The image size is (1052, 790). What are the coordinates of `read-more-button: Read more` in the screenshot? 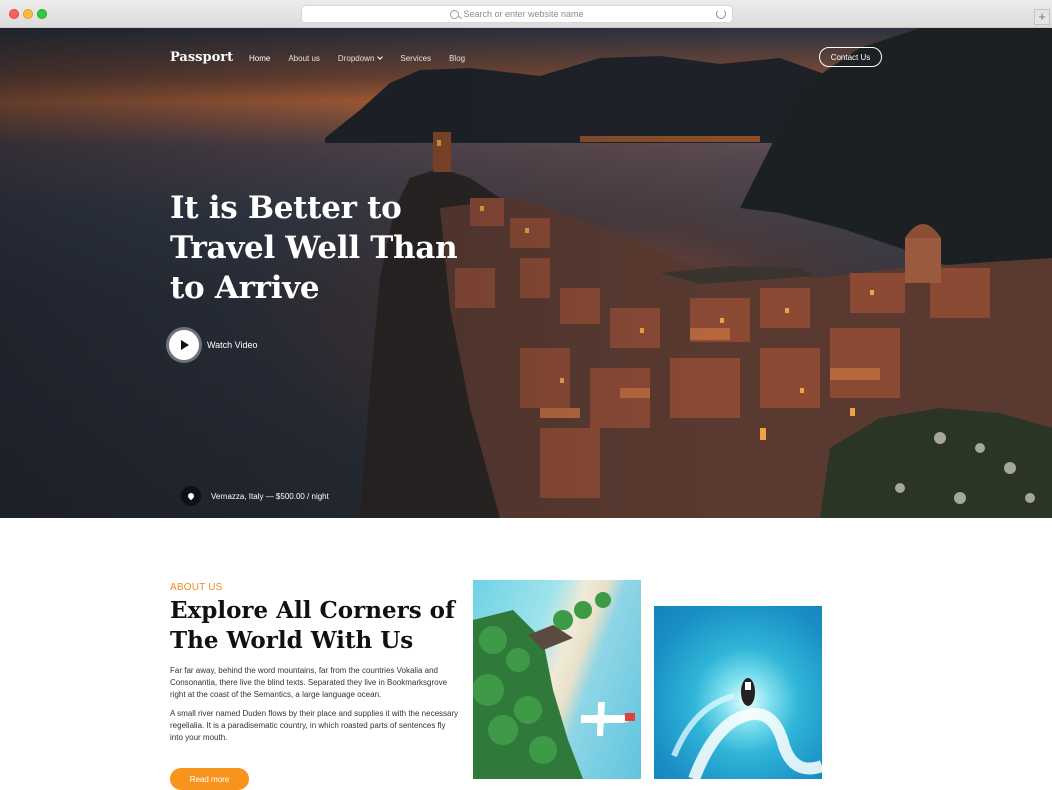 It's located at (209, 779).